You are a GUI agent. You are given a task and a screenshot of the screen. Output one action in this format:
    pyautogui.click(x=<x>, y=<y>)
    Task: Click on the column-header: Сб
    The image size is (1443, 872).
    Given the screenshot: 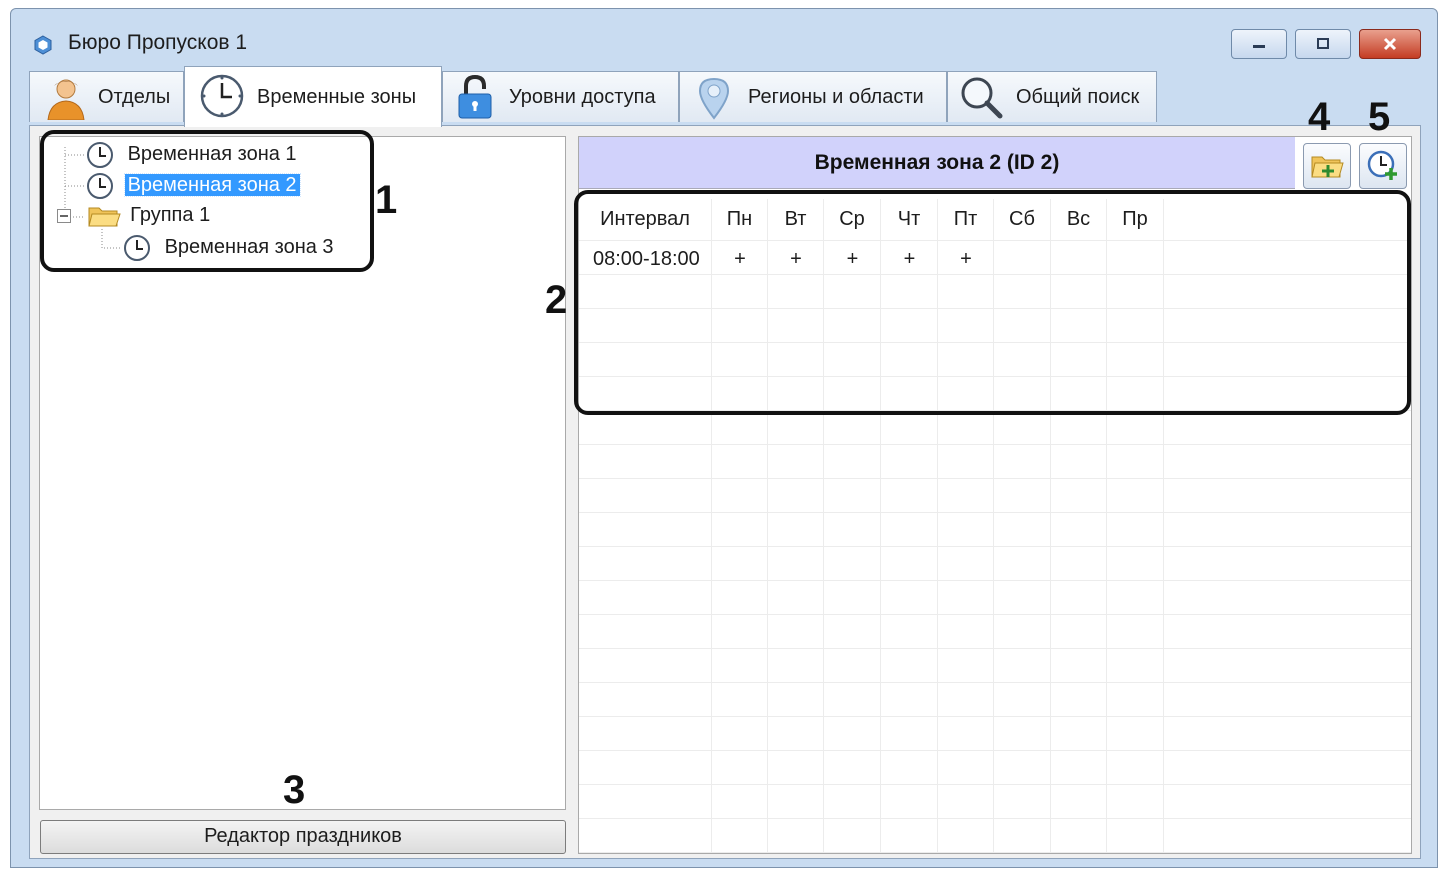 What is the action you would take?
    pyautogui.click(x=1022, y=219)
    